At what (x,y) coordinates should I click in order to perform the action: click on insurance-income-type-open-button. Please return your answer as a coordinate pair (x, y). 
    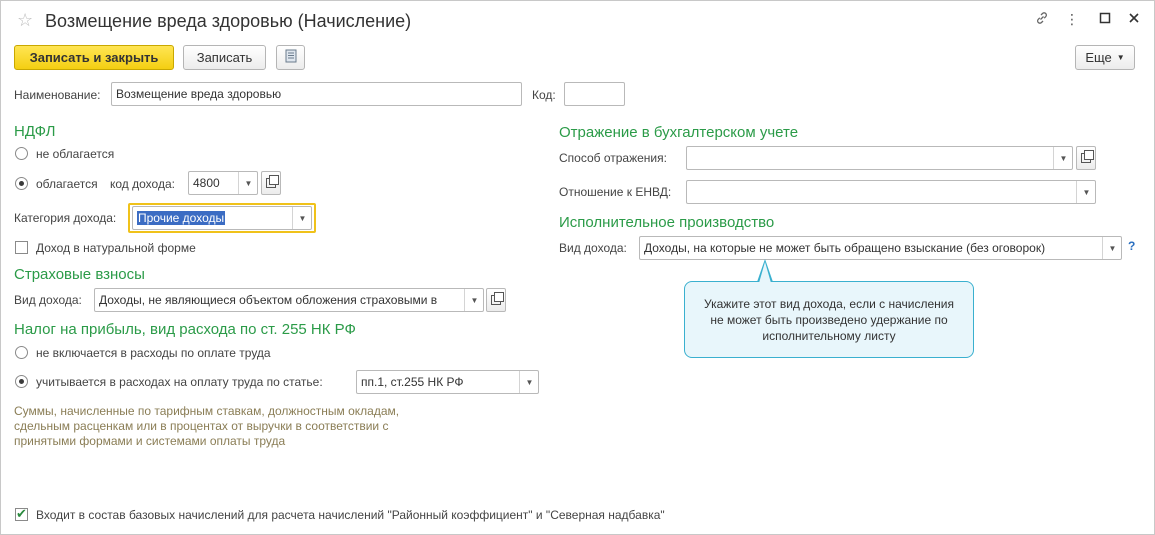
    Looking at the image, I should click on (496, 300).